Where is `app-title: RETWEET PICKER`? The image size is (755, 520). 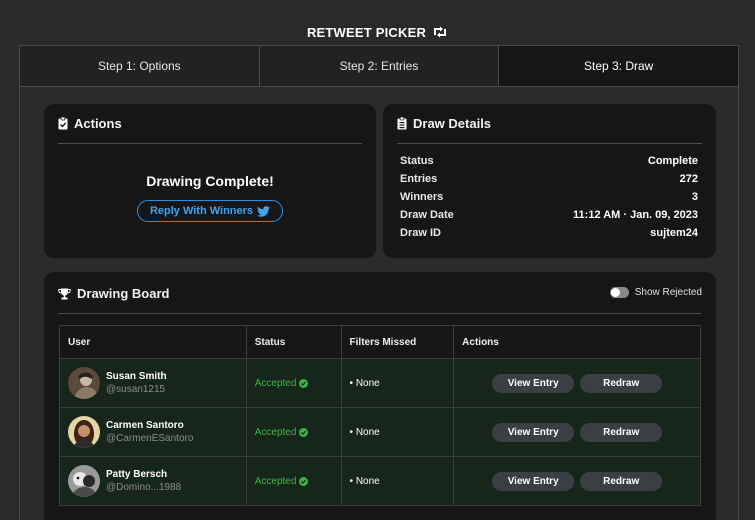
app-title: RETWEET PICKER is located at coordinates (366, 32).